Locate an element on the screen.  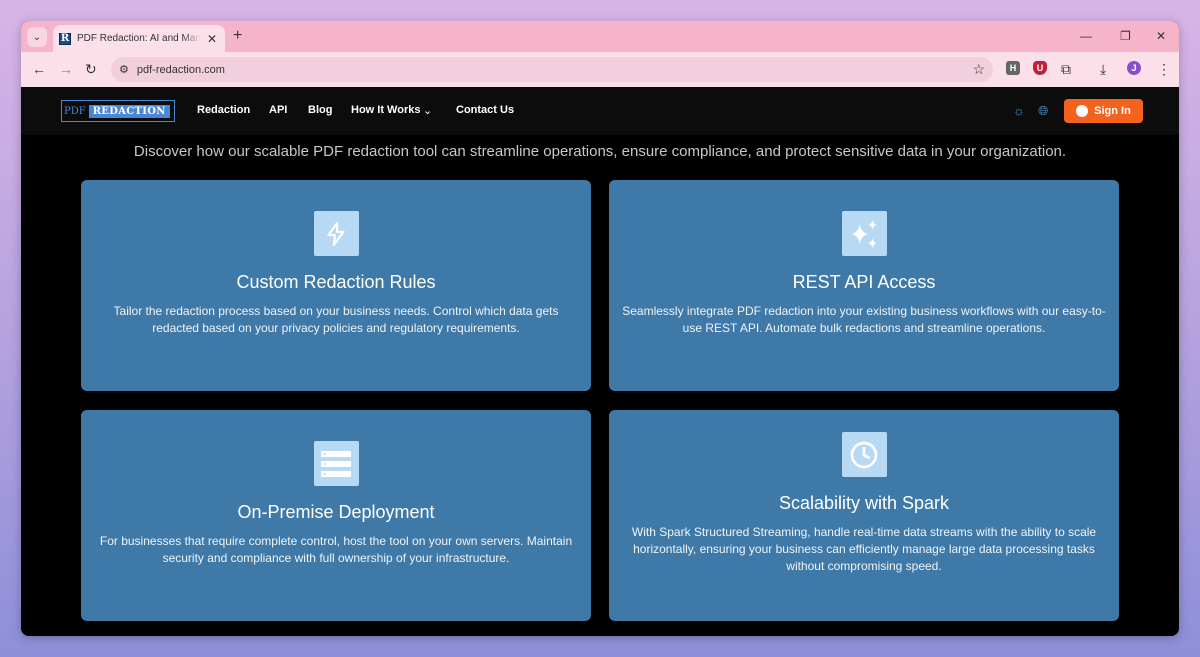
card-title: Scalability with Spark is located at coordinates (864, 503).